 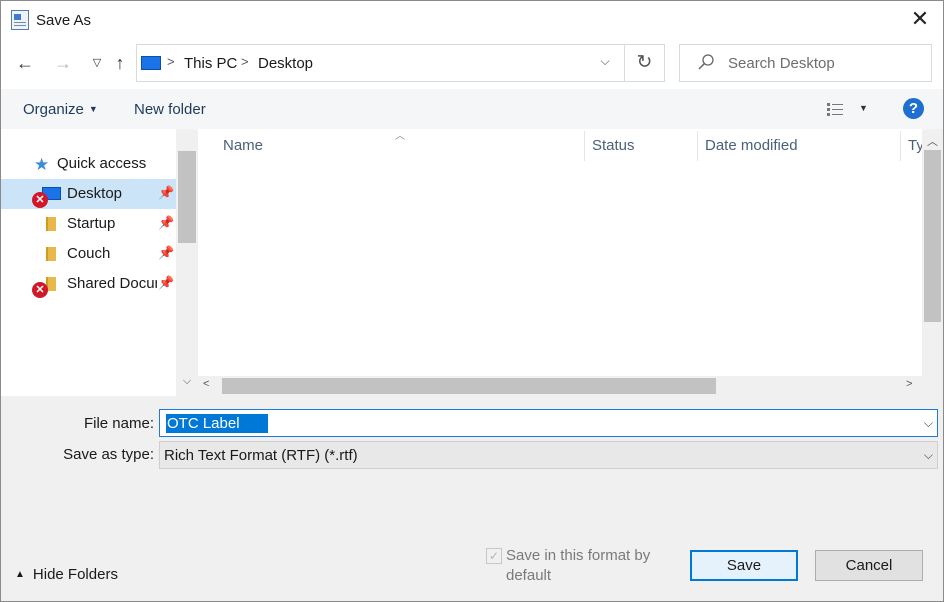 What do you see at coordinates (151, 63) in the screenshot?
I see `this-pc-icon` at bounding box center [151, 63].